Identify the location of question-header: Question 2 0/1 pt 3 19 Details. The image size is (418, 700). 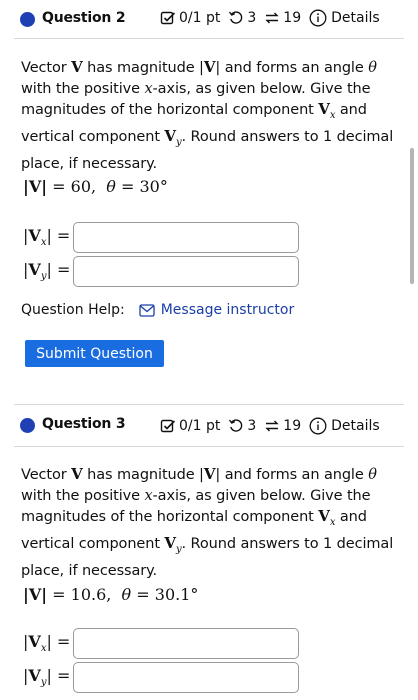
(209, 20).